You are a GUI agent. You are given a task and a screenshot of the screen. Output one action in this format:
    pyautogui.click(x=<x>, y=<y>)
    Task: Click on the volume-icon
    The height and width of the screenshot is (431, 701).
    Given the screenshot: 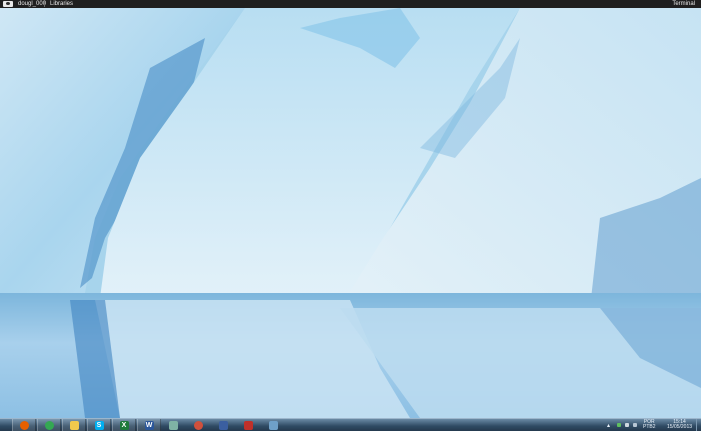 What is the action you would take?
    pyautogui.click(x=635, y=425)
    